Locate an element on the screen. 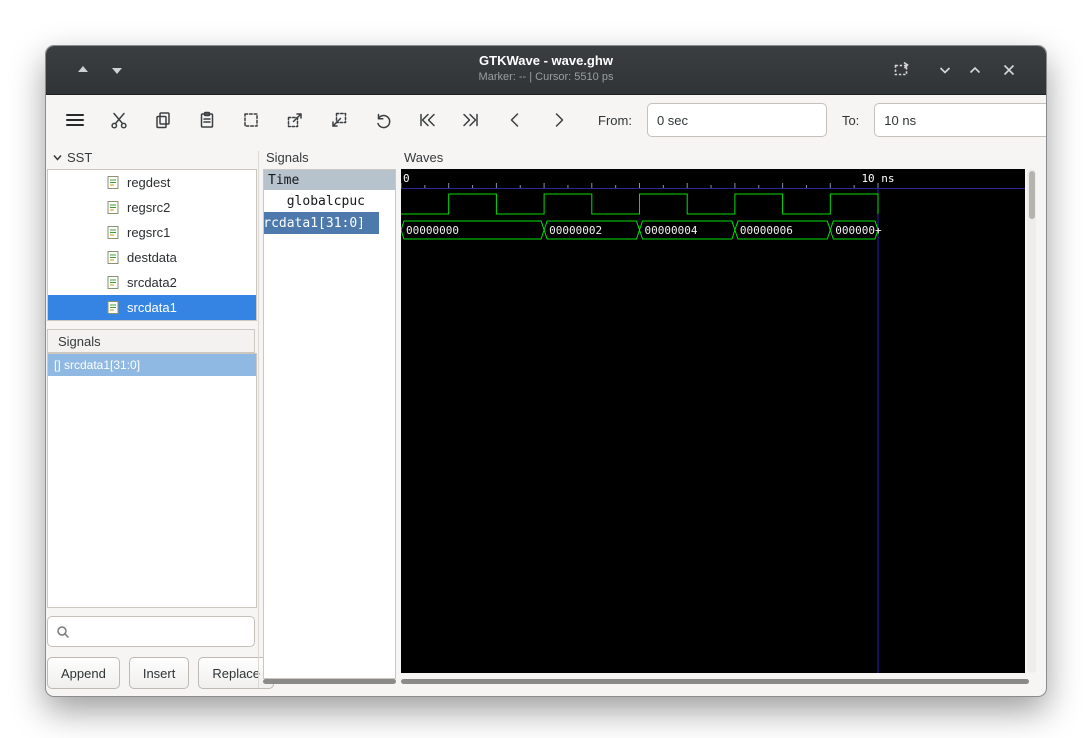 The image size is (1090, 738). signal-names-panel: Time globalcpuc srcdata1[31:0] is located at coordinates (329, 424).